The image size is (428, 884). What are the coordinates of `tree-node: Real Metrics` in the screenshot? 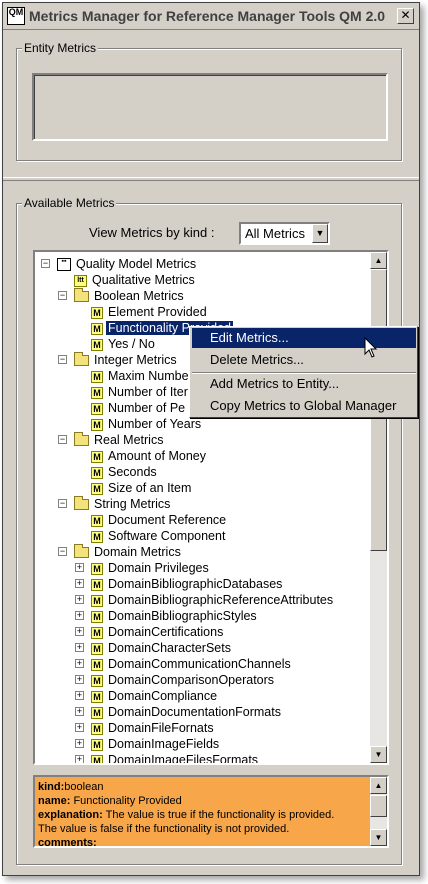 It's located at (119, 440).